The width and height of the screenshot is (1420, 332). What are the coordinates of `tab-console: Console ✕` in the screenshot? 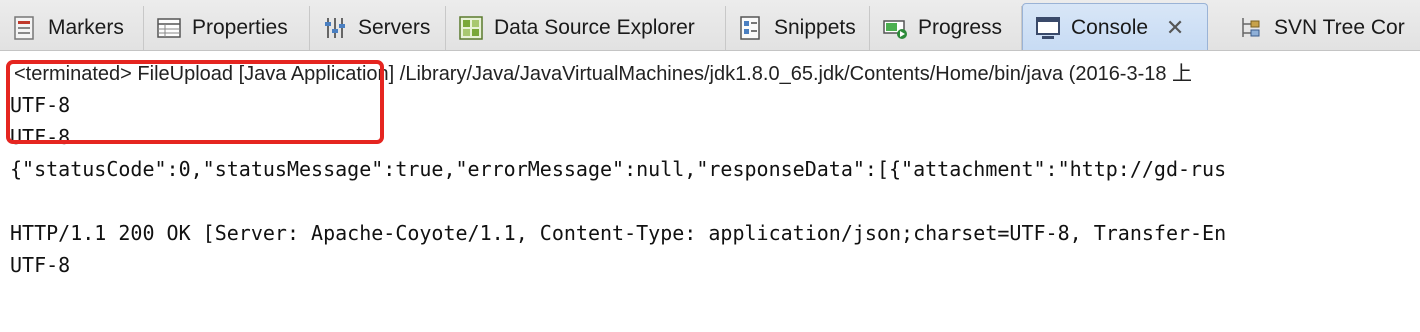 It's located at (1115, 26).